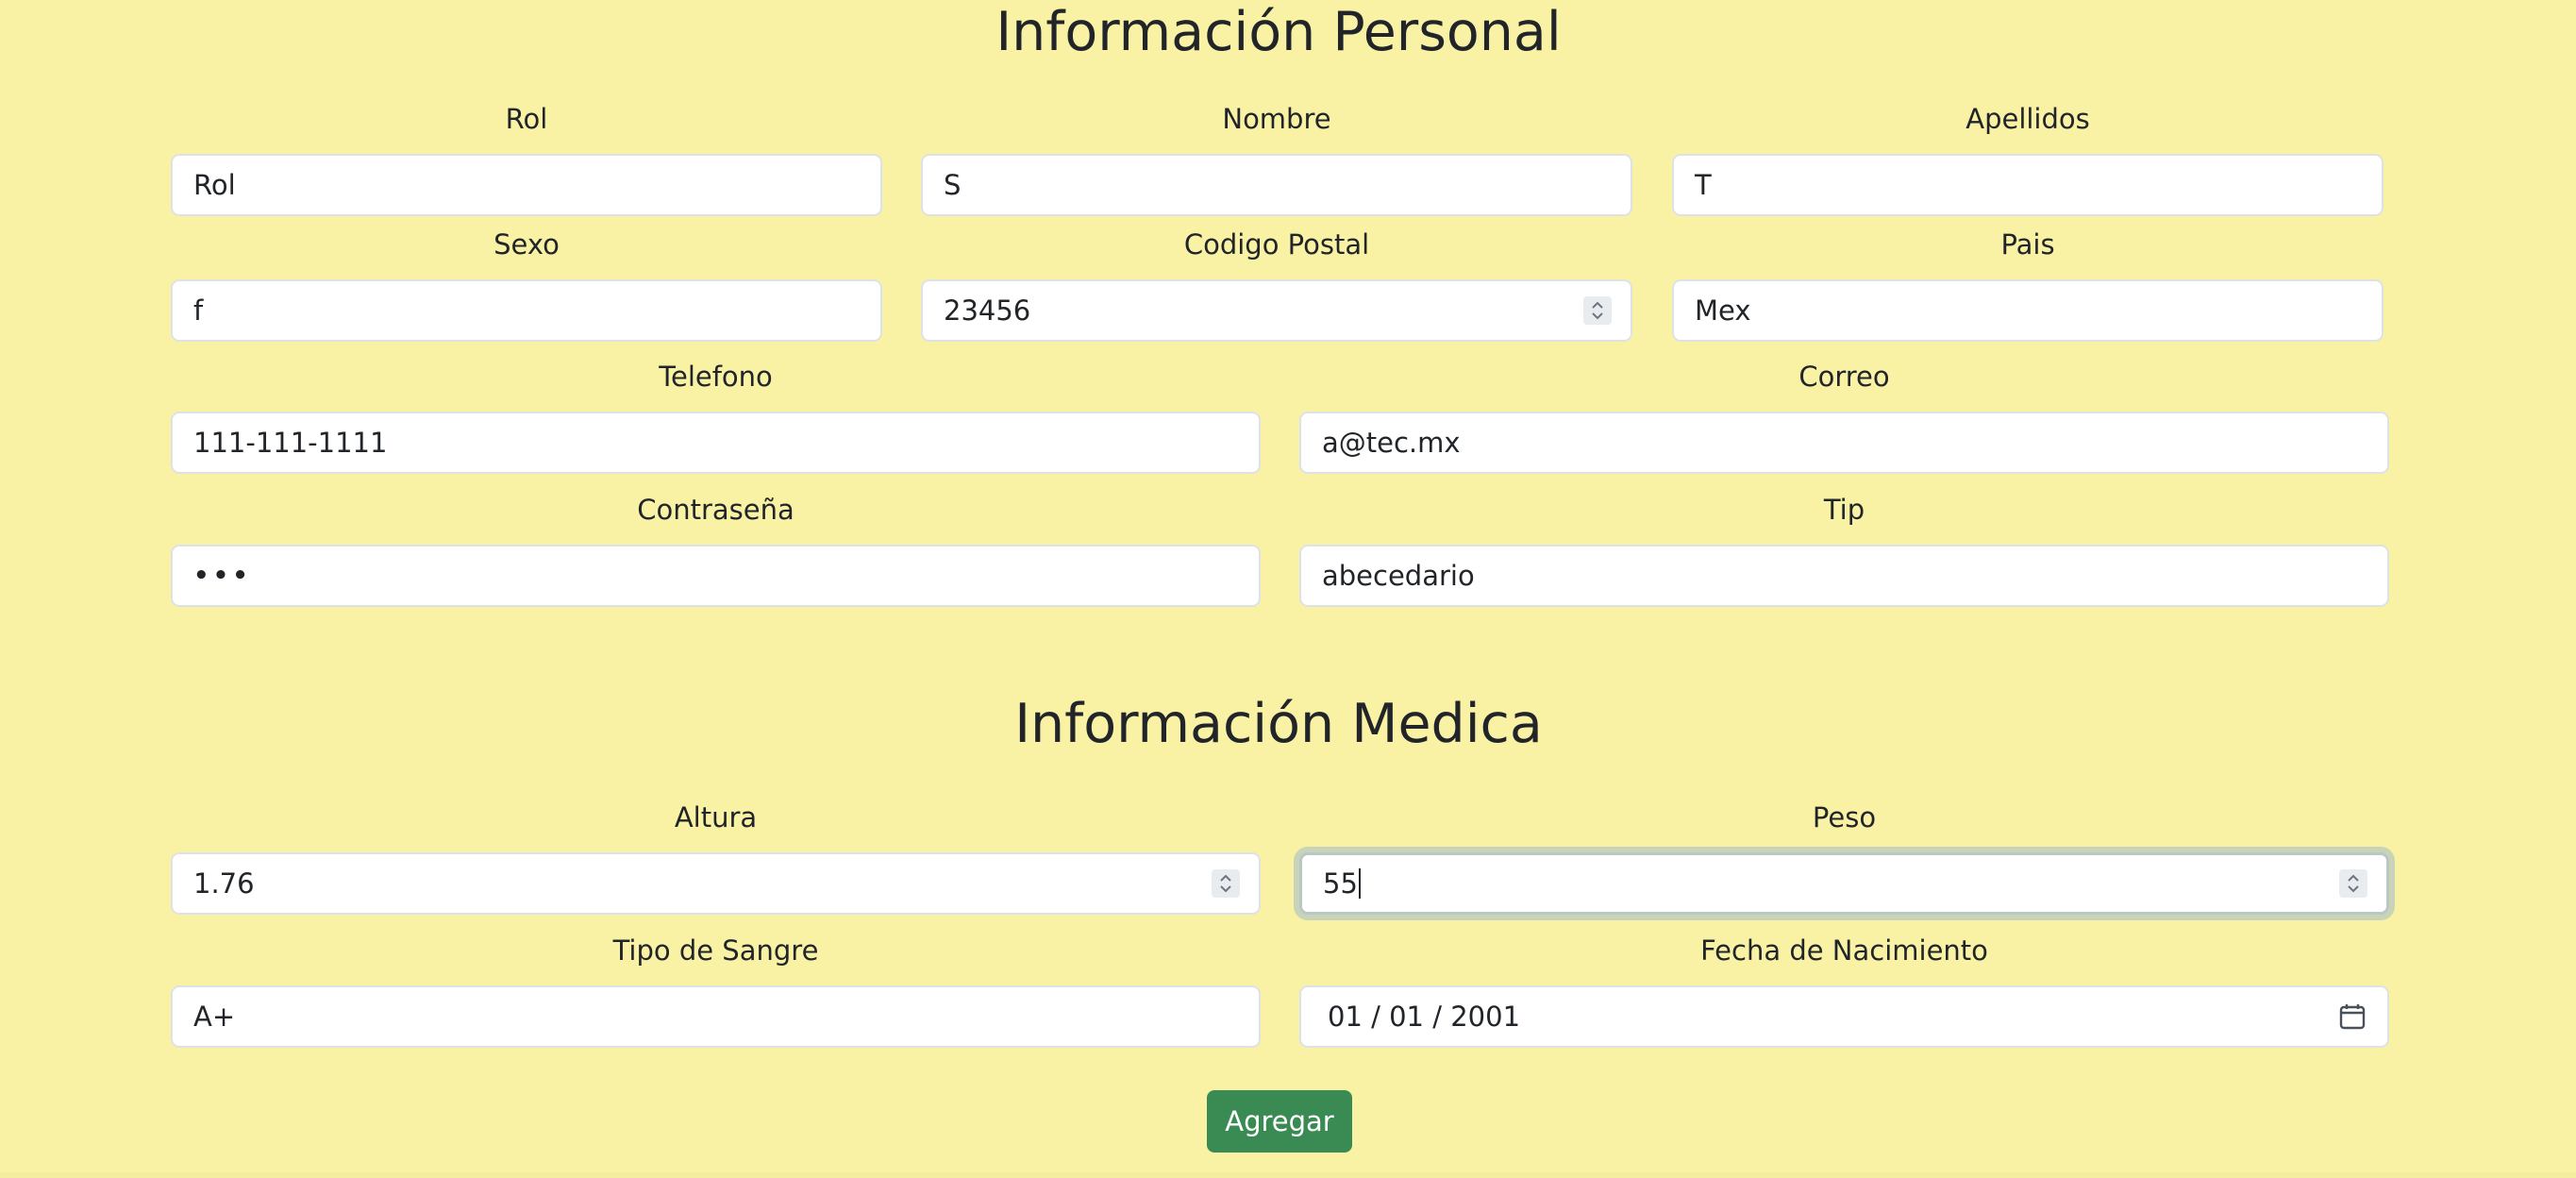 The height and width of the screenshot is (1178, 2576). Describe the element at coordinates (716, 377) in the screenshot. I see `telefono-label: Telefono` at that location.